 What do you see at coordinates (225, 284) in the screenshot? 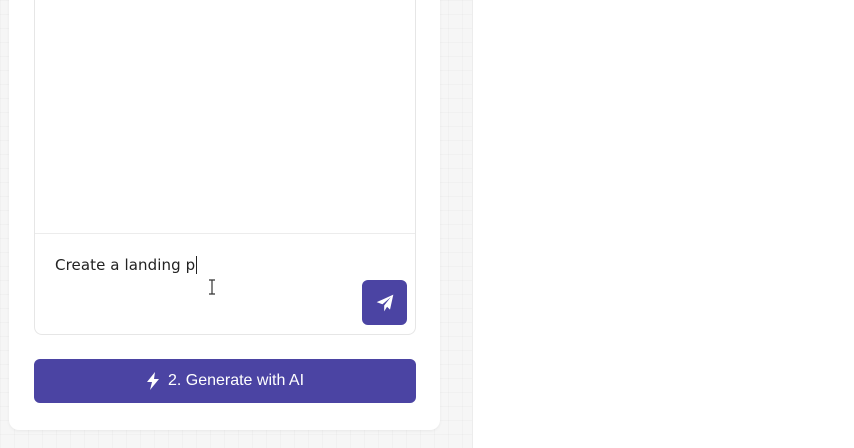
I see `prompt-composer: Create a landing p` at bounding box center [225, 284].